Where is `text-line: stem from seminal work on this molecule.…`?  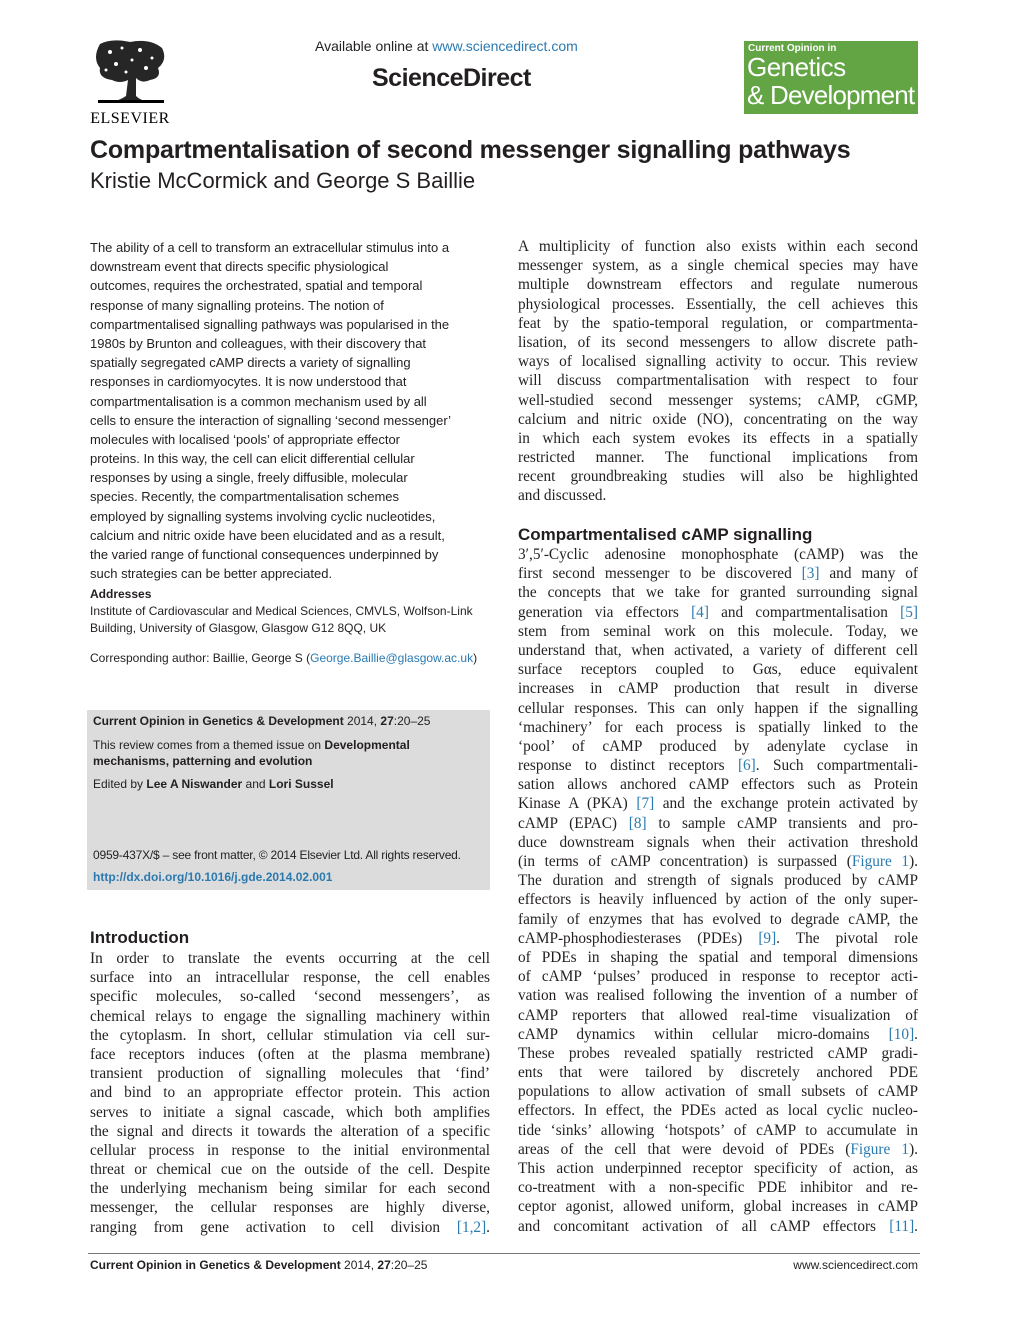 text-line: stem from seminal work on this molecule.… is located at coordinates (718, 631).